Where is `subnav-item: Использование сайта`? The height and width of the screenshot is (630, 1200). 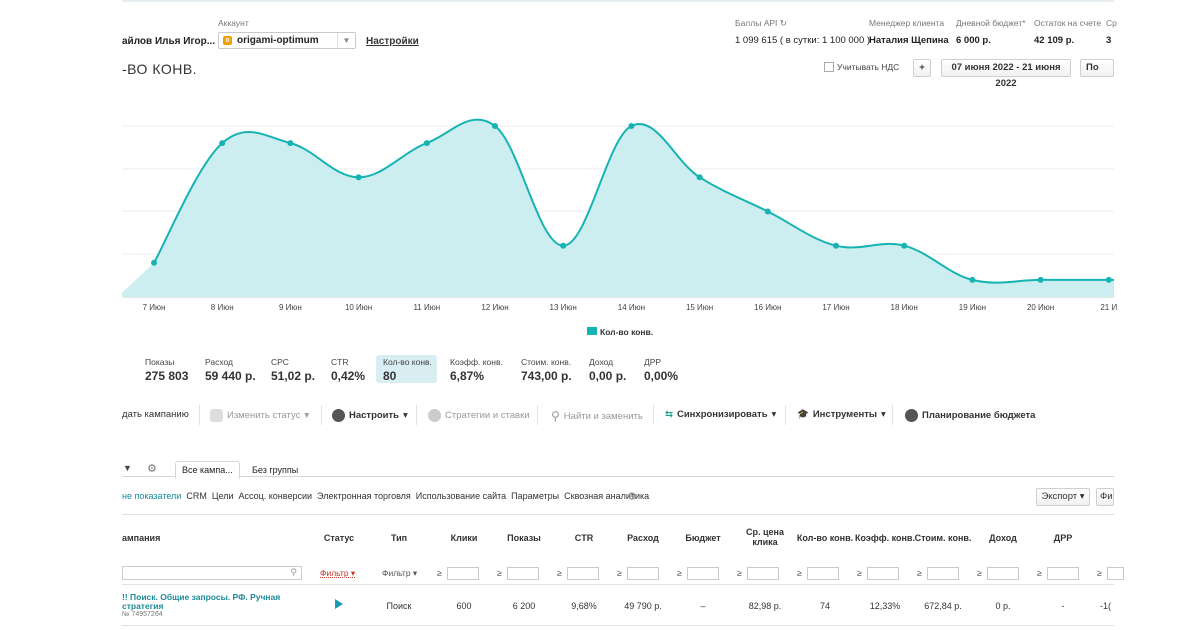 subnav-item: Использование сайта is located at coordinates (461, 496).